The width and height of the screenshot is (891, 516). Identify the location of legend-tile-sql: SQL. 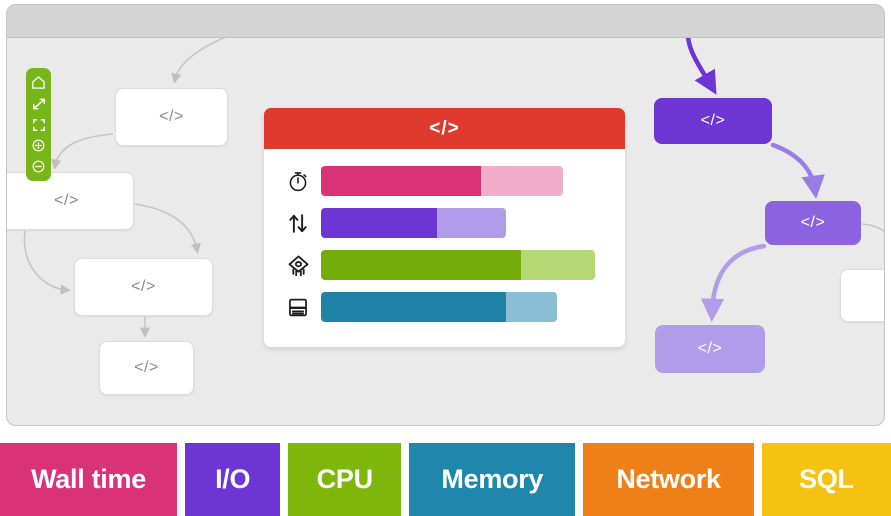
(826, 479).